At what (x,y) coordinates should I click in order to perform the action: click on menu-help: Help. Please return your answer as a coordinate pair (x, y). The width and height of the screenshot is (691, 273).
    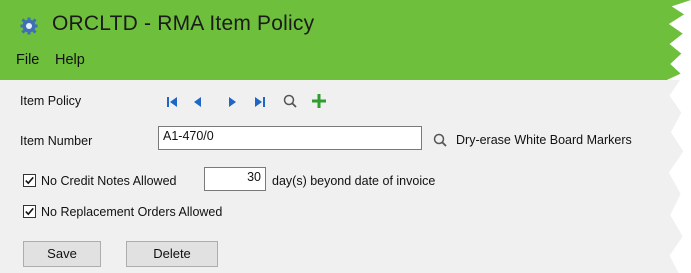
    Looking at the image, I should click on (70, 60).